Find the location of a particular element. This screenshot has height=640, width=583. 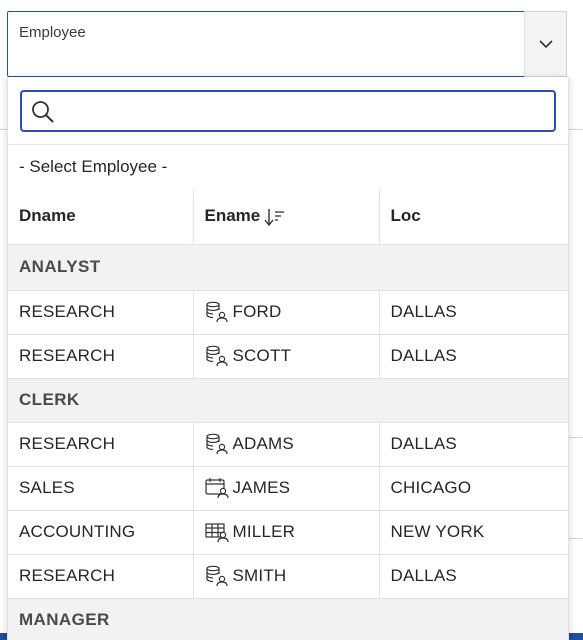

sort-descending-icon is located at coordinates (274, 217).